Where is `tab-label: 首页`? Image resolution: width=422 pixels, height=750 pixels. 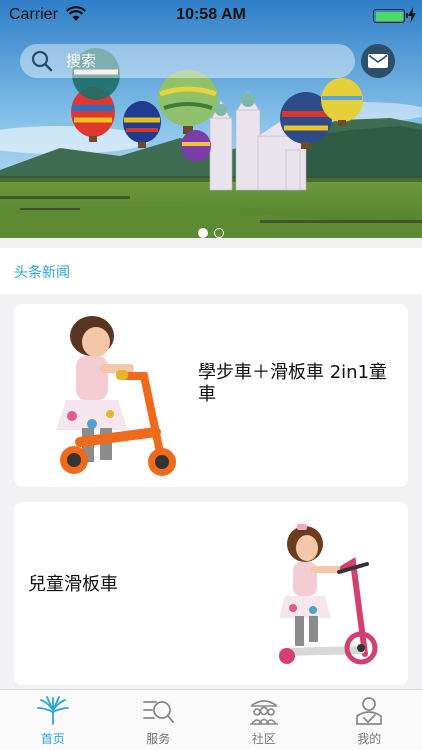 tab-label: 首页 is located at coordinates (52, 739).